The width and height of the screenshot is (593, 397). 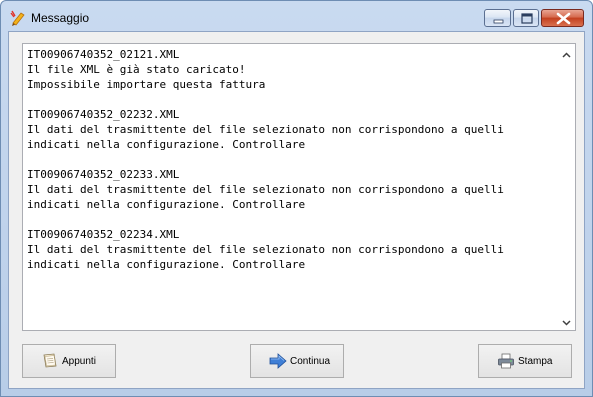 What do you see at coordinates (497, 18) in the screenshot?
I see `minimize-button` at bounding box center [497, 18].